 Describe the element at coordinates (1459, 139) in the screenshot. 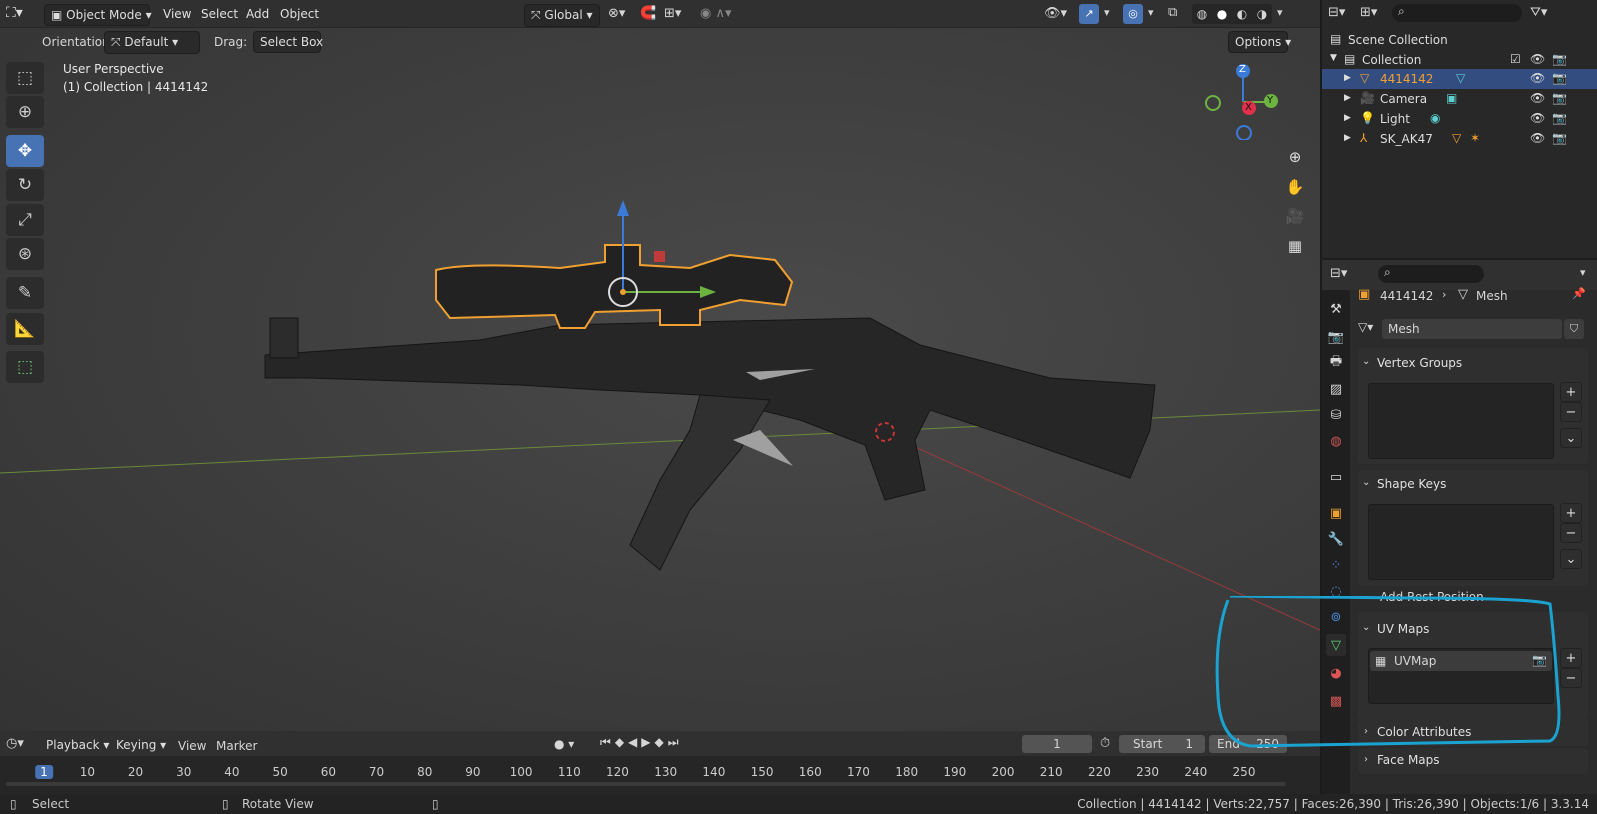

I see `outliner-item-sk-ak47: ▶ ⅄ SK_AK47 ▽ ✶ 👁 📷` at that location.